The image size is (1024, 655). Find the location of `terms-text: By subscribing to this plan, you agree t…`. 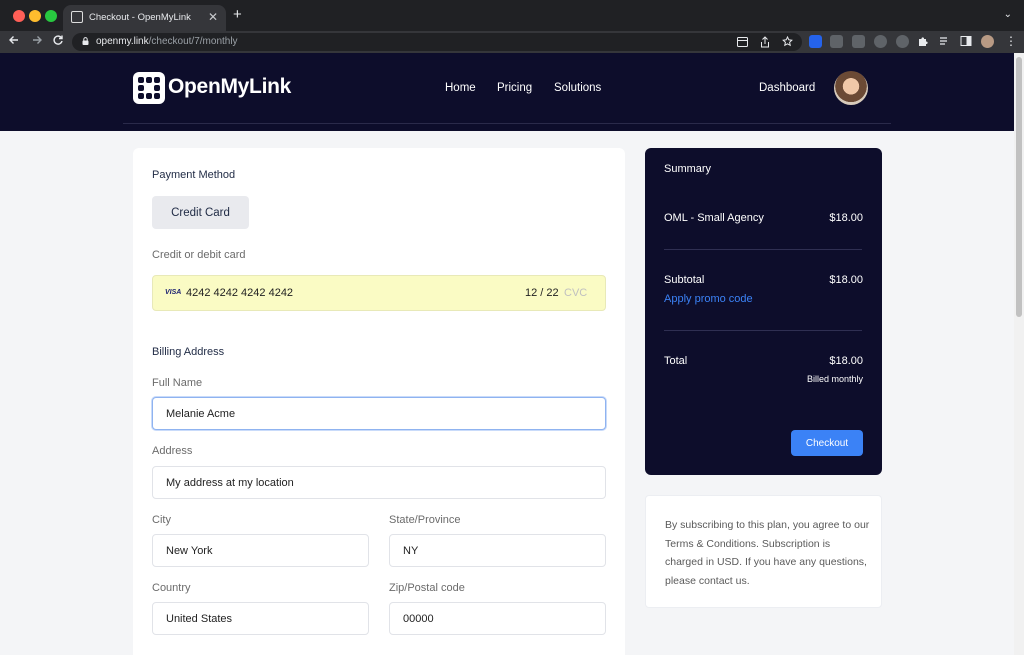

terms-text: By subscribing to this plan, you agree t… is located at coordinates (767, 553).